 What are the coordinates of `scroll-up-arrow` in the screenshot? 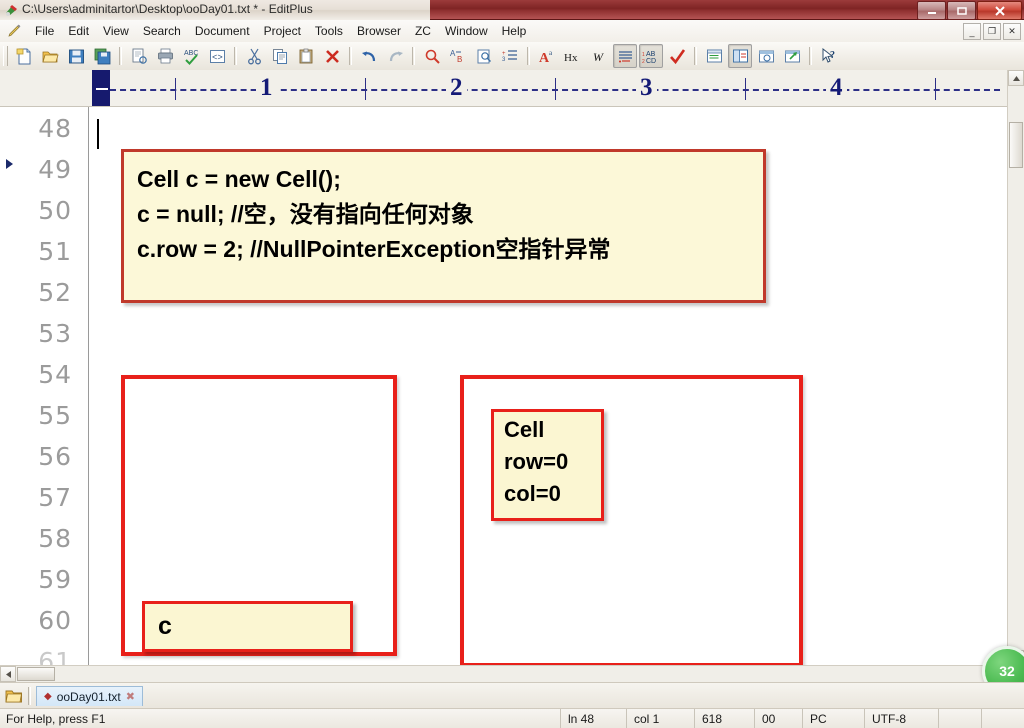 It's located at (1016, 78).